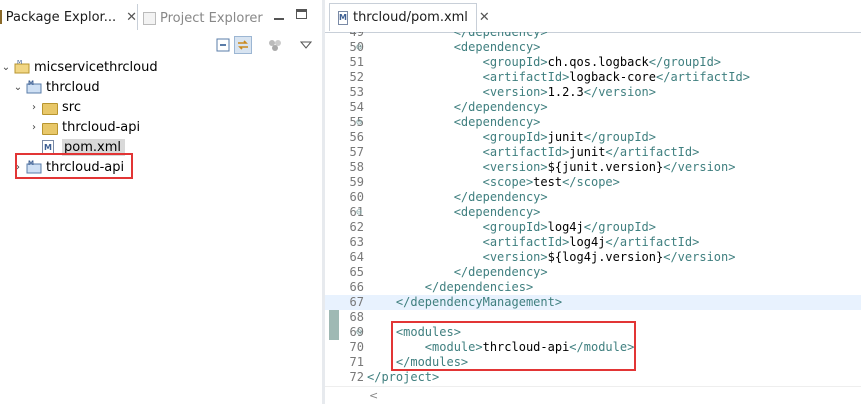 This screenshot has width=861, height=405. What do you see at coordinates (356, 137) in the screenshot?
I see `line-number: 56` at bounding box center [356, 137].